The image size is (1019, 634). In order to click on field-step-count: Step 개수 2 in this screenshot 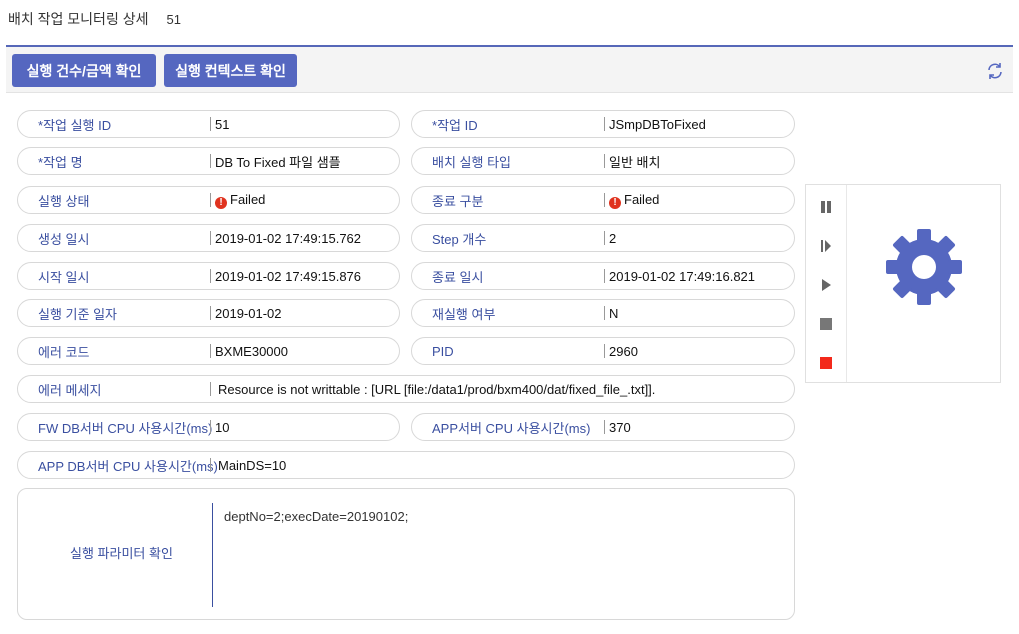, I will do `click(603, 238)`.